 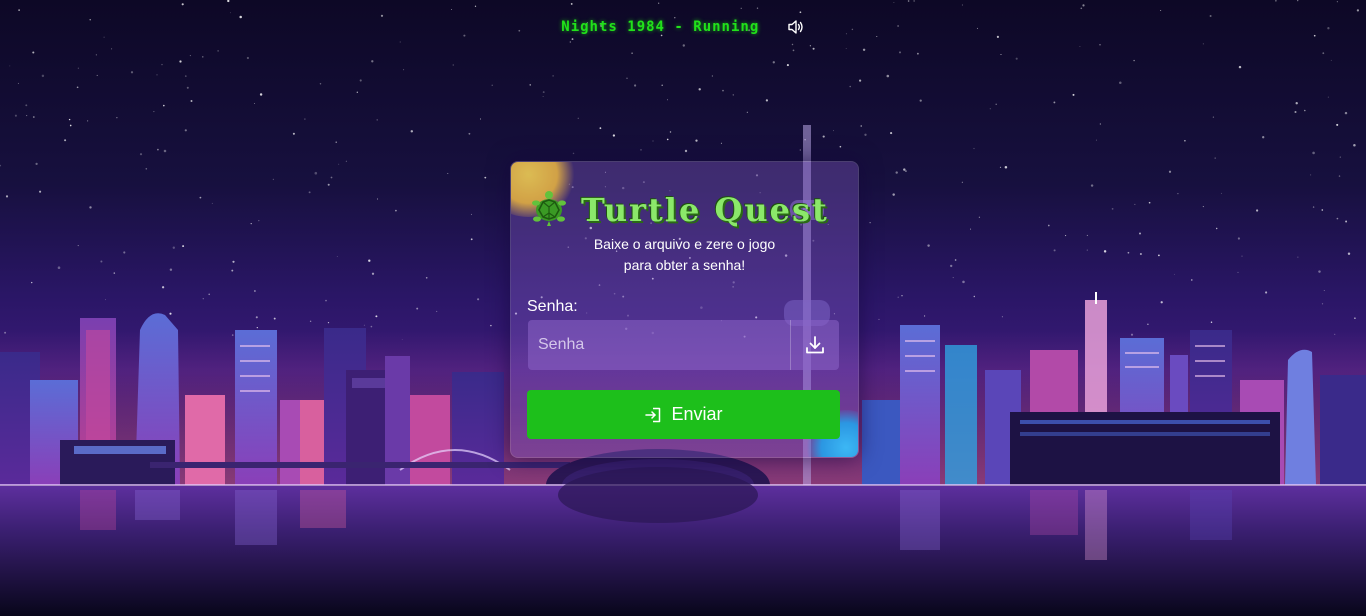 What do you see at coordinates (660, 27) in the screenshot?
I see `track-title: Nights 1984 - Running` at bounding box center [660, 27].